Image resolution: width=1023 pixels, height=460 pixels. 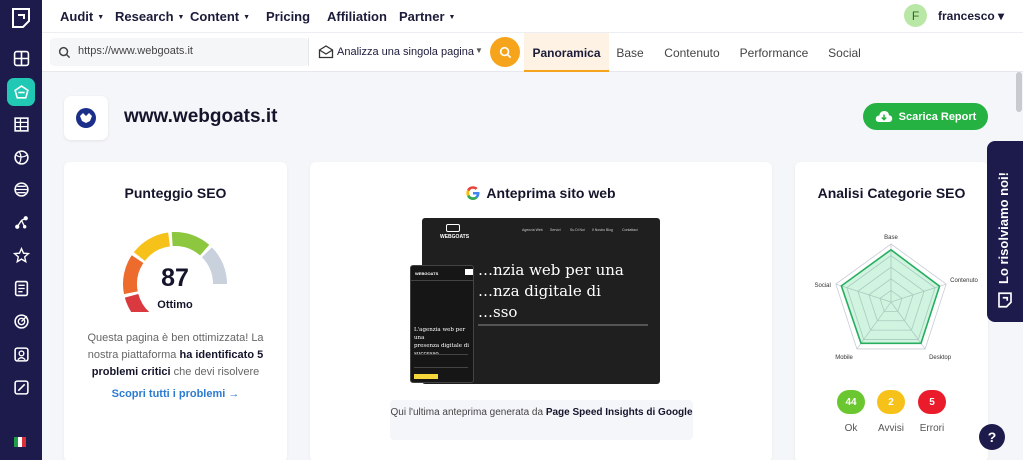 I want to click on preview-title: Anteprima sito web, so click(x=541, y=193).